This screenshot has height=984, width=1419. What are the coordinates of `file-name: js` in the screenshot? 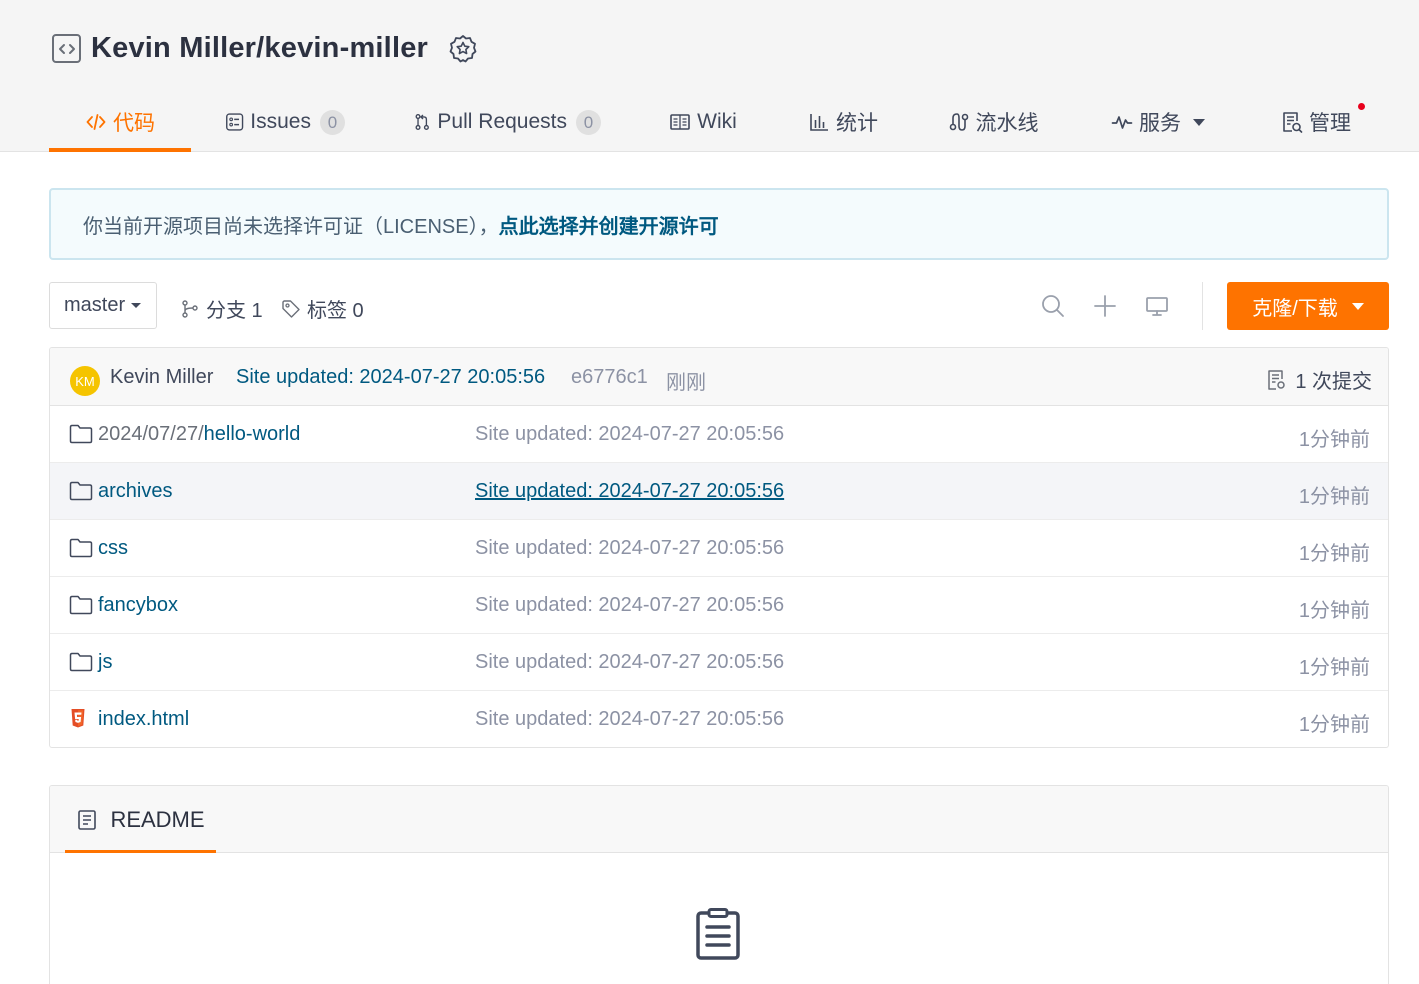 It's located at (105, 662).